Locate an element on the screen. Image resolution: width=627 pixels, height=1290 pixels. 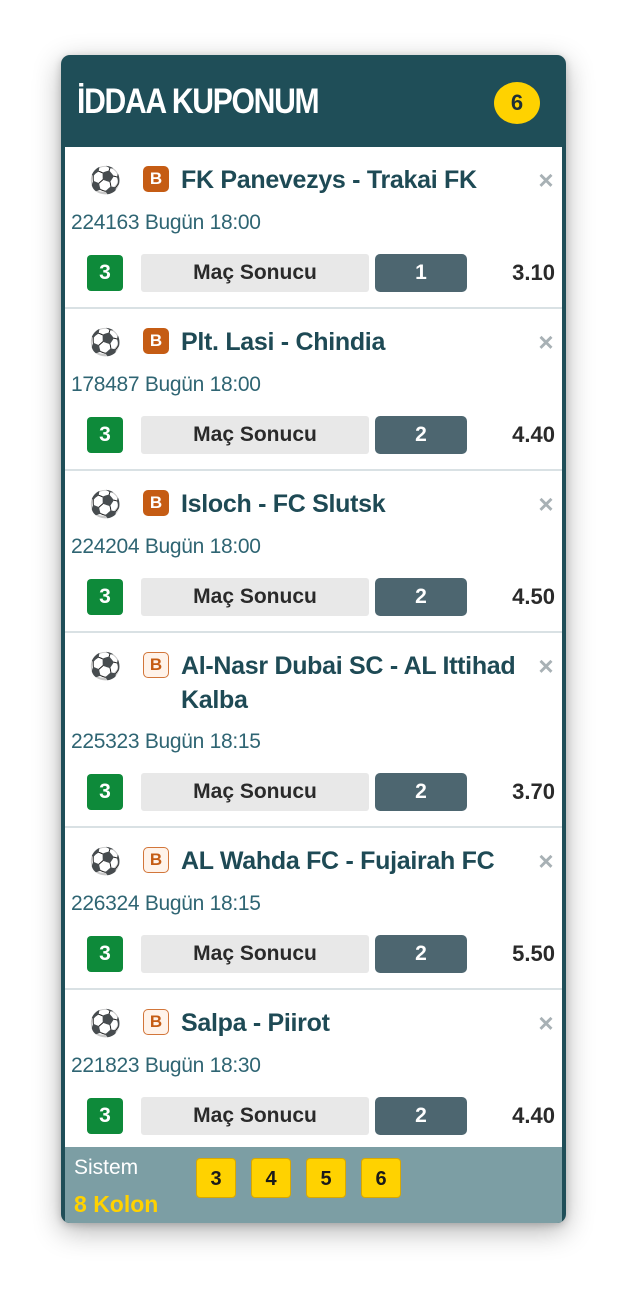
match-info: 224163 Bugün 18:00 is located at coordinates (166, 223).